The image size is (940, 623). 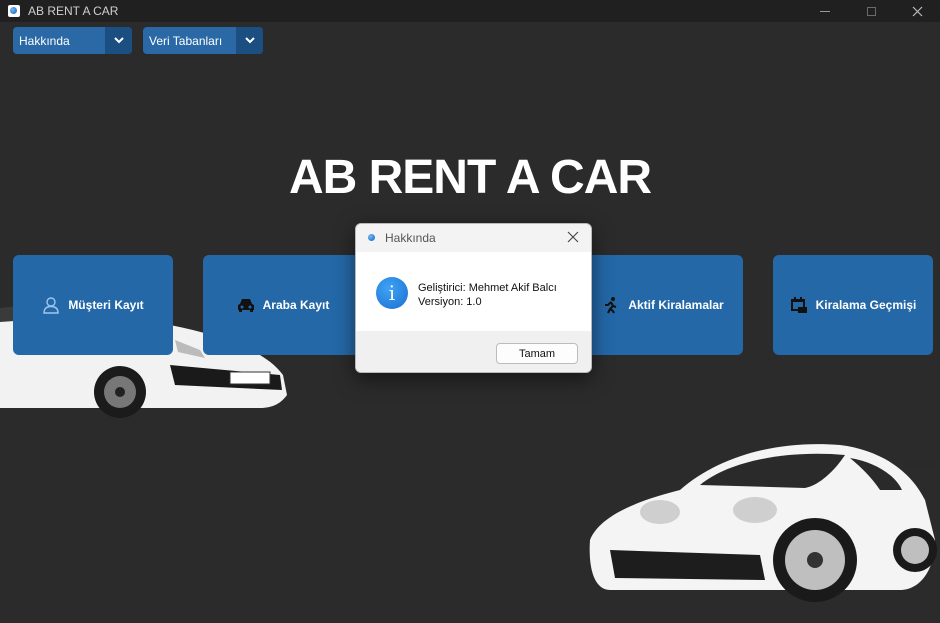 I want to click on dialog-title: Hakkında, so click(x=410, y=238).